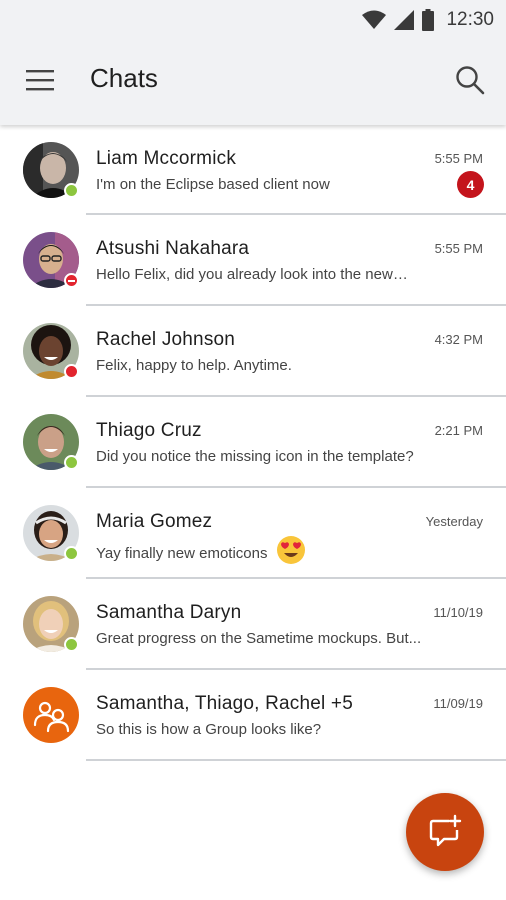 Image resolution: width=506 pixels, height=900 pixels. I want to click on signal-icon, so click(404, 20).